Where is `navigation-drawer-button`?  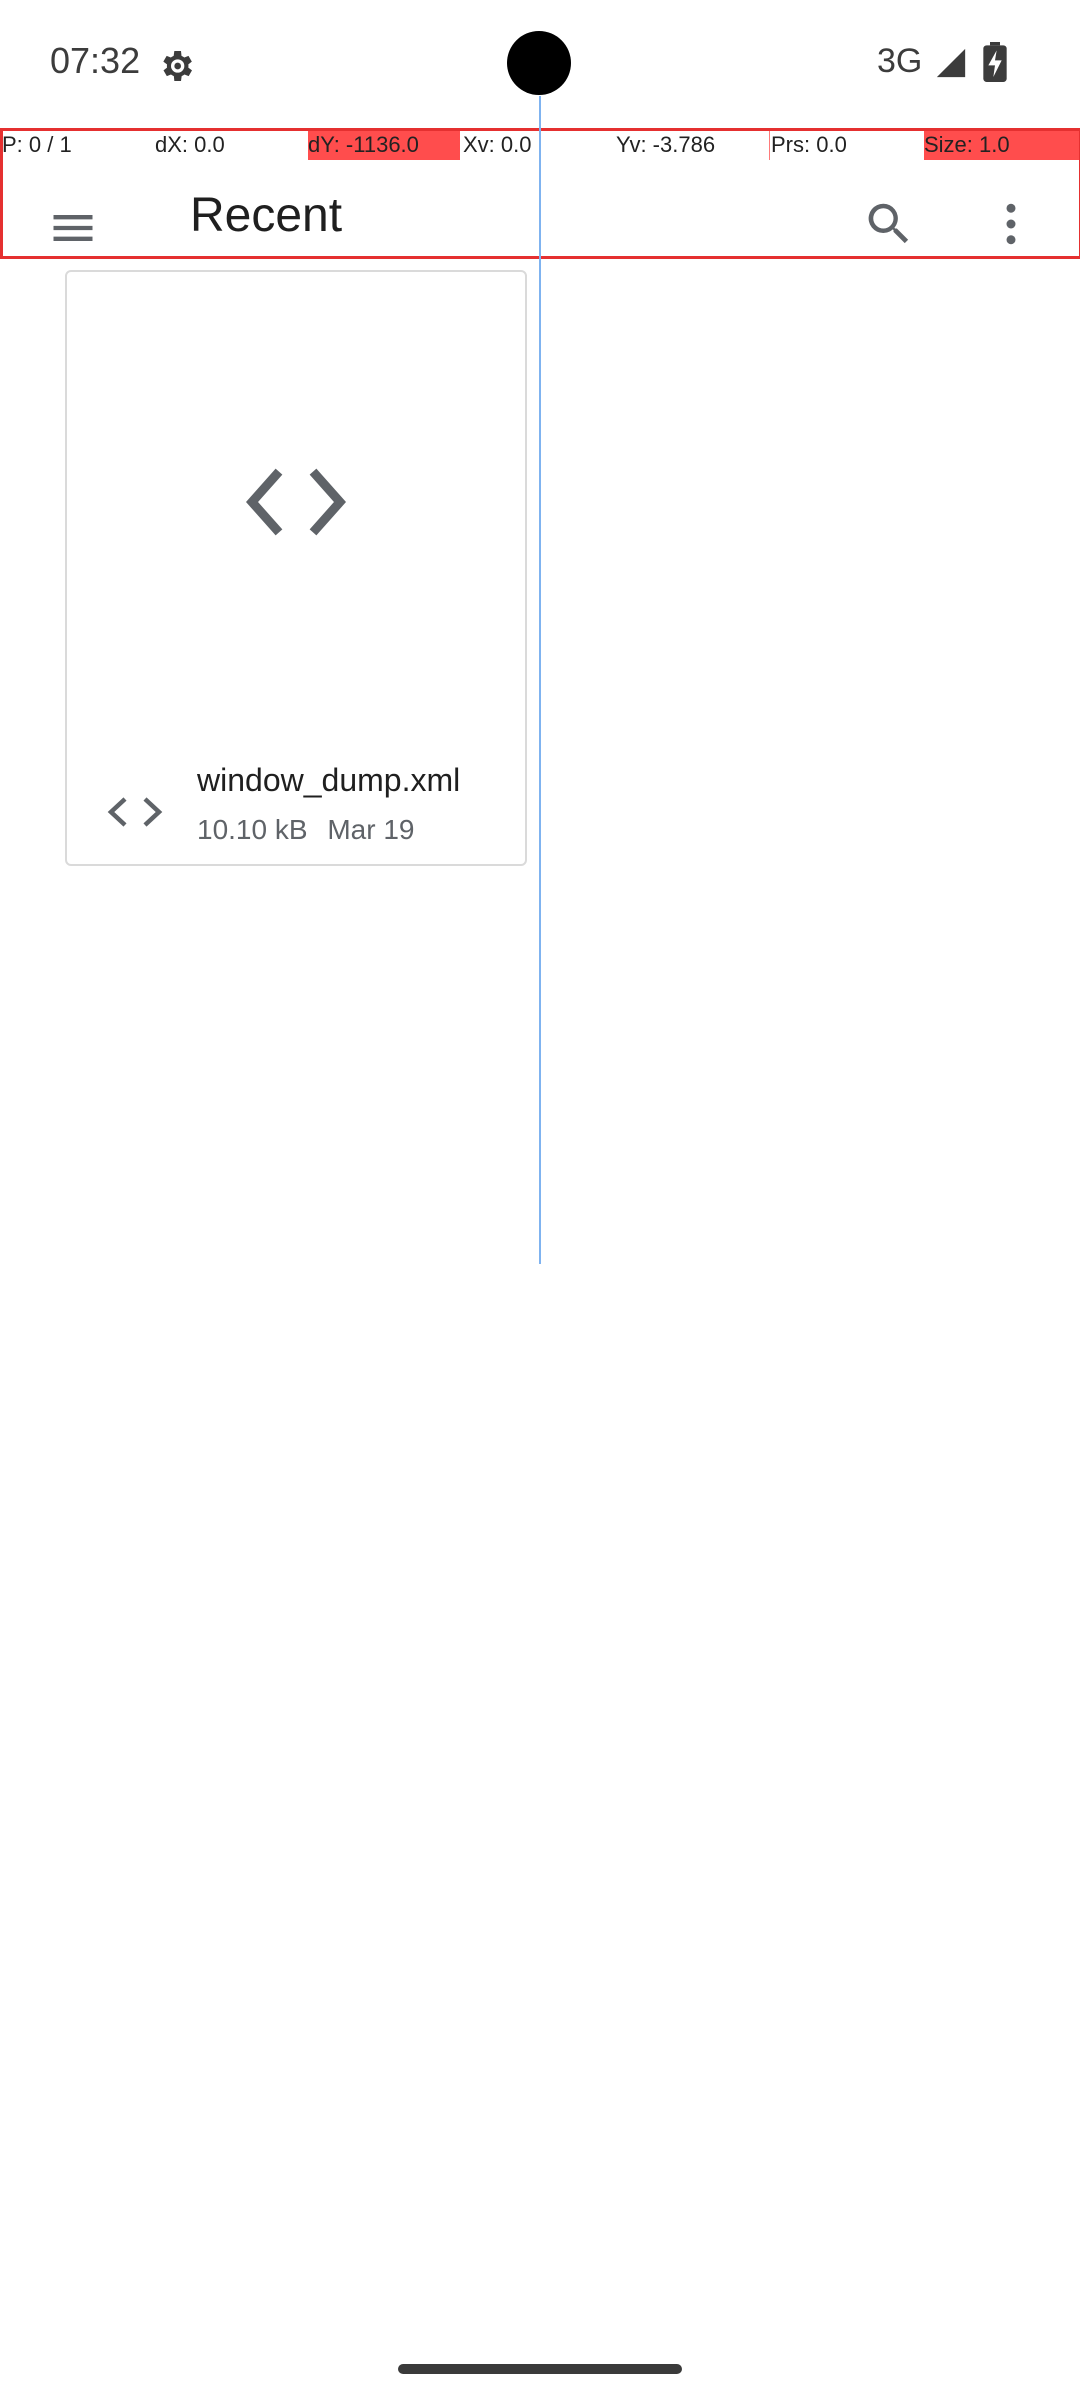 navigation-drawer-button is located at coordinates (73, 228).